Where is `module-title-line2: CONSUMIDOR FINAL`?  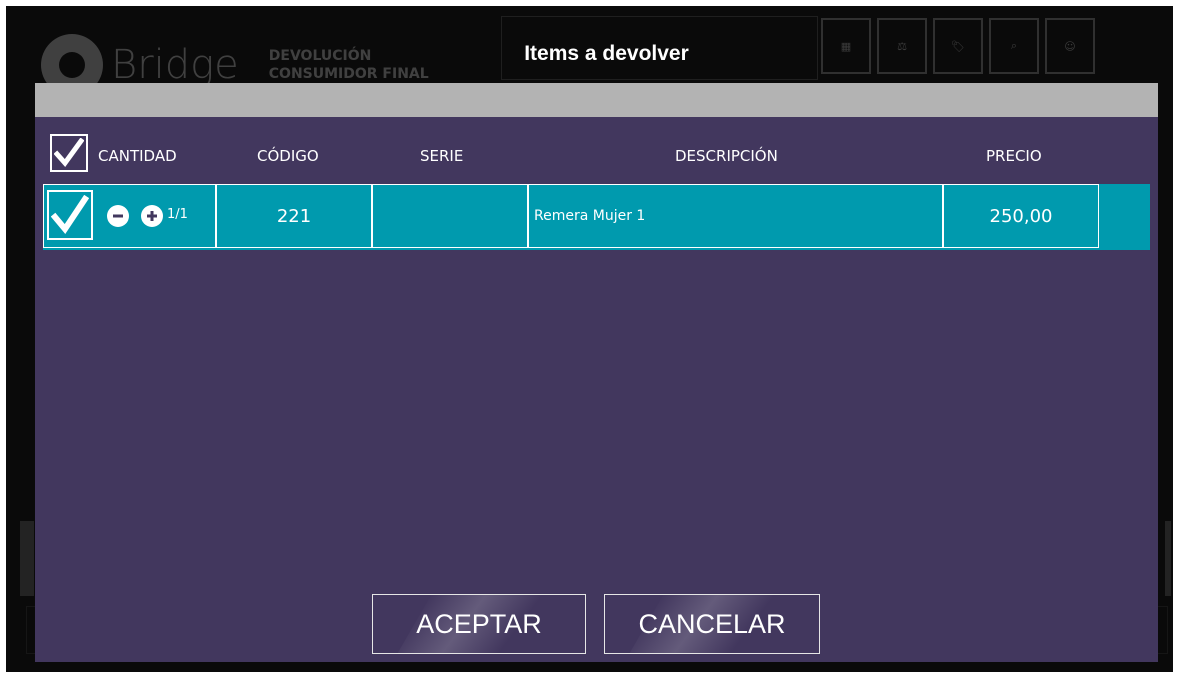 module-title-line2: CONSUMIDOR FINAL is located at coordinates (348, 74).